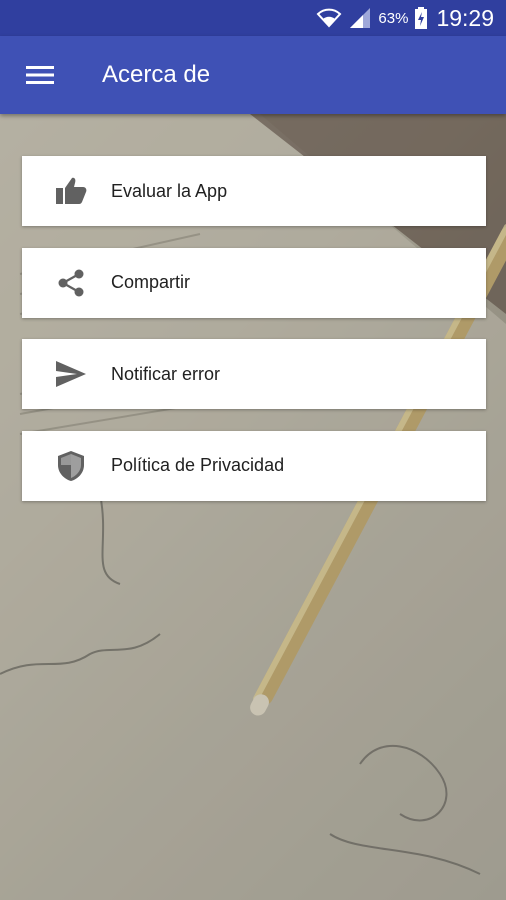  What do you see at coordinates (254, 191) in the screenshot?
I see `rate-app-button: Evaluar la App` at bounding box center [254, 191].